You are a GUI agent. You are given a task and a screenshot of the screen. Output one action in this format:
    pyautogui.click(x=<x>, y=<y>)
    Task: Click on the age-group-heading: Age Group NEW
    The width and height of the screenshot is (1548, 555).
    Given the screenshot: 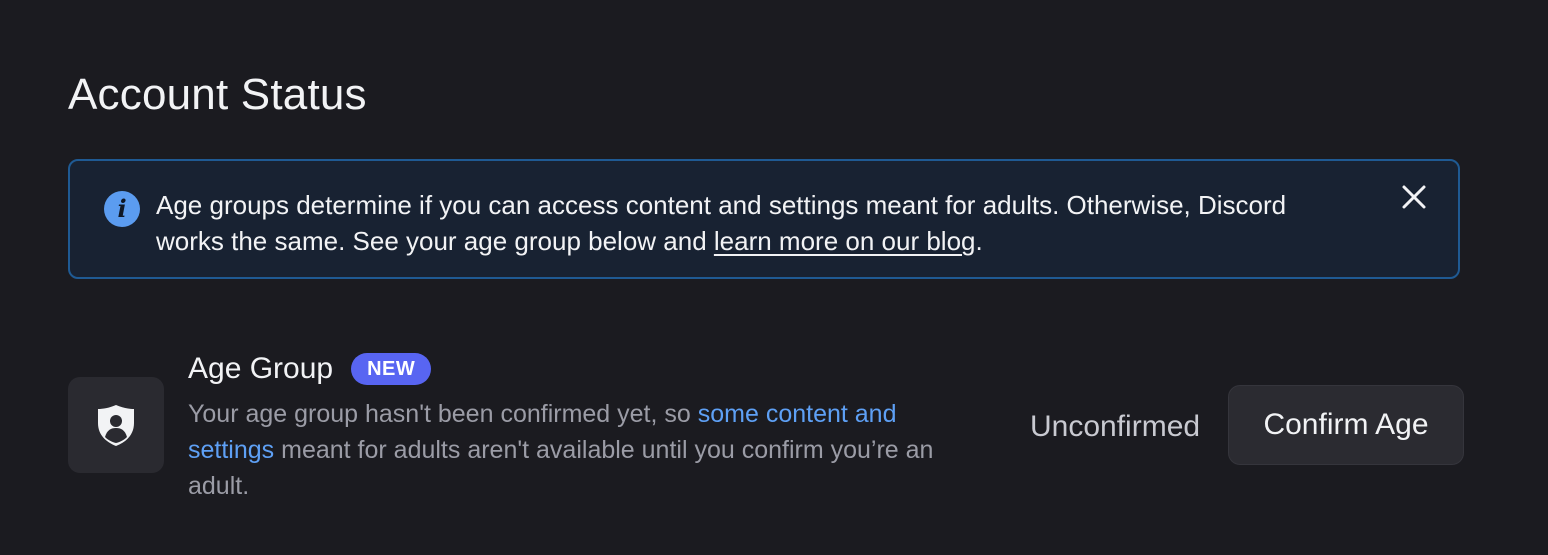 What is the action you would take?
    pyautogui.click(x=310, y=369)
    